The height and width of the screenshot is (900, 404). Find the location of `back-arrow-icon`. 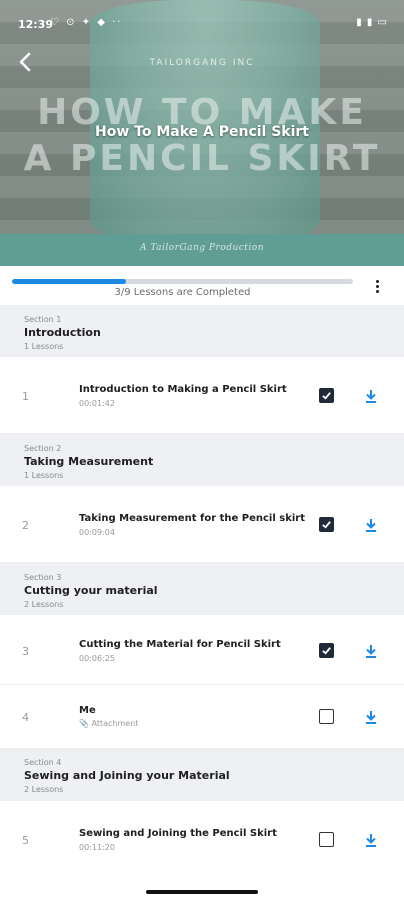

back-arrow-icon is located at coordinates (25, 62).